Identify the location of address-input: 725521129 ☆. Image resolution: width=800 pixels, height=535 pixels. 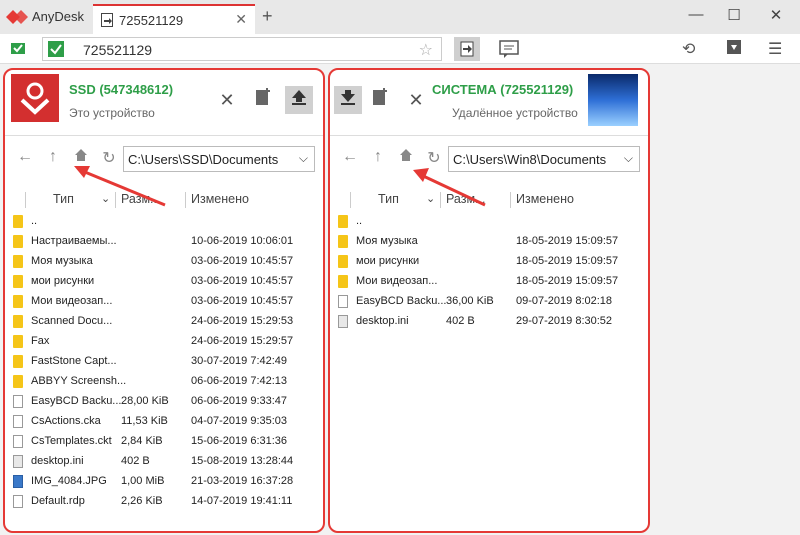
(242, 49).